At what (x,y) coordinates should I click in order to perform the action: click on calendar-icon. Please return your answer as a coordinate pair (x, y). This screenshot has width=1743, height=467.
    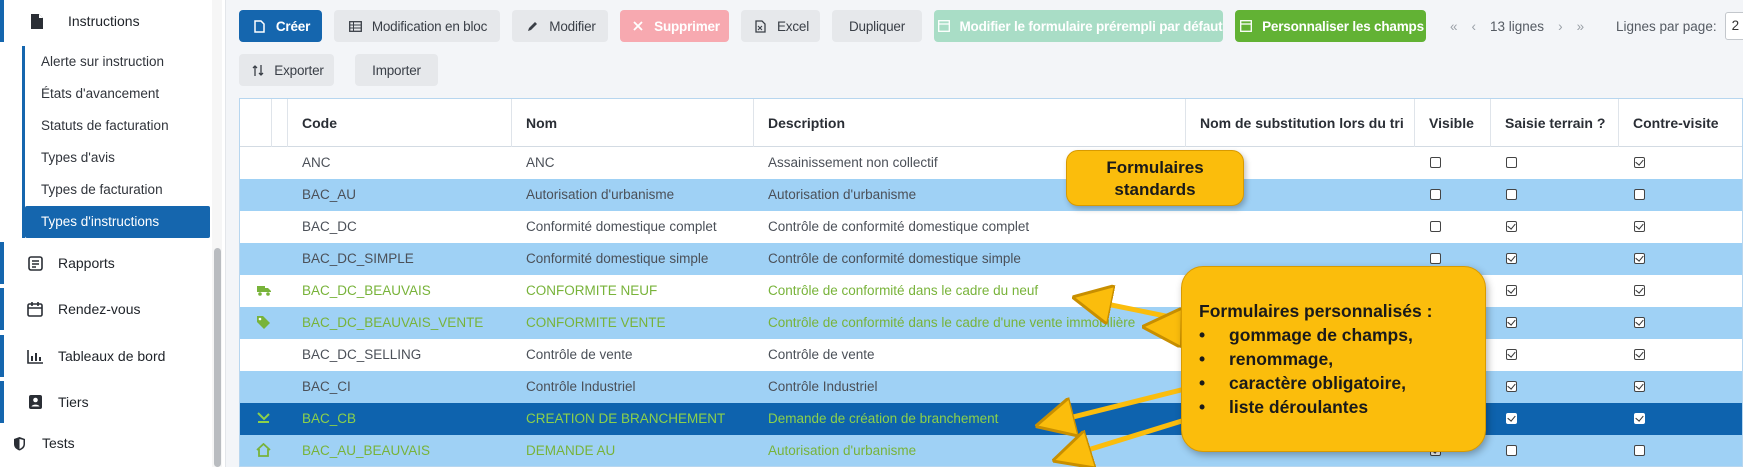
    Looking at the image, I should click on (35, 309).